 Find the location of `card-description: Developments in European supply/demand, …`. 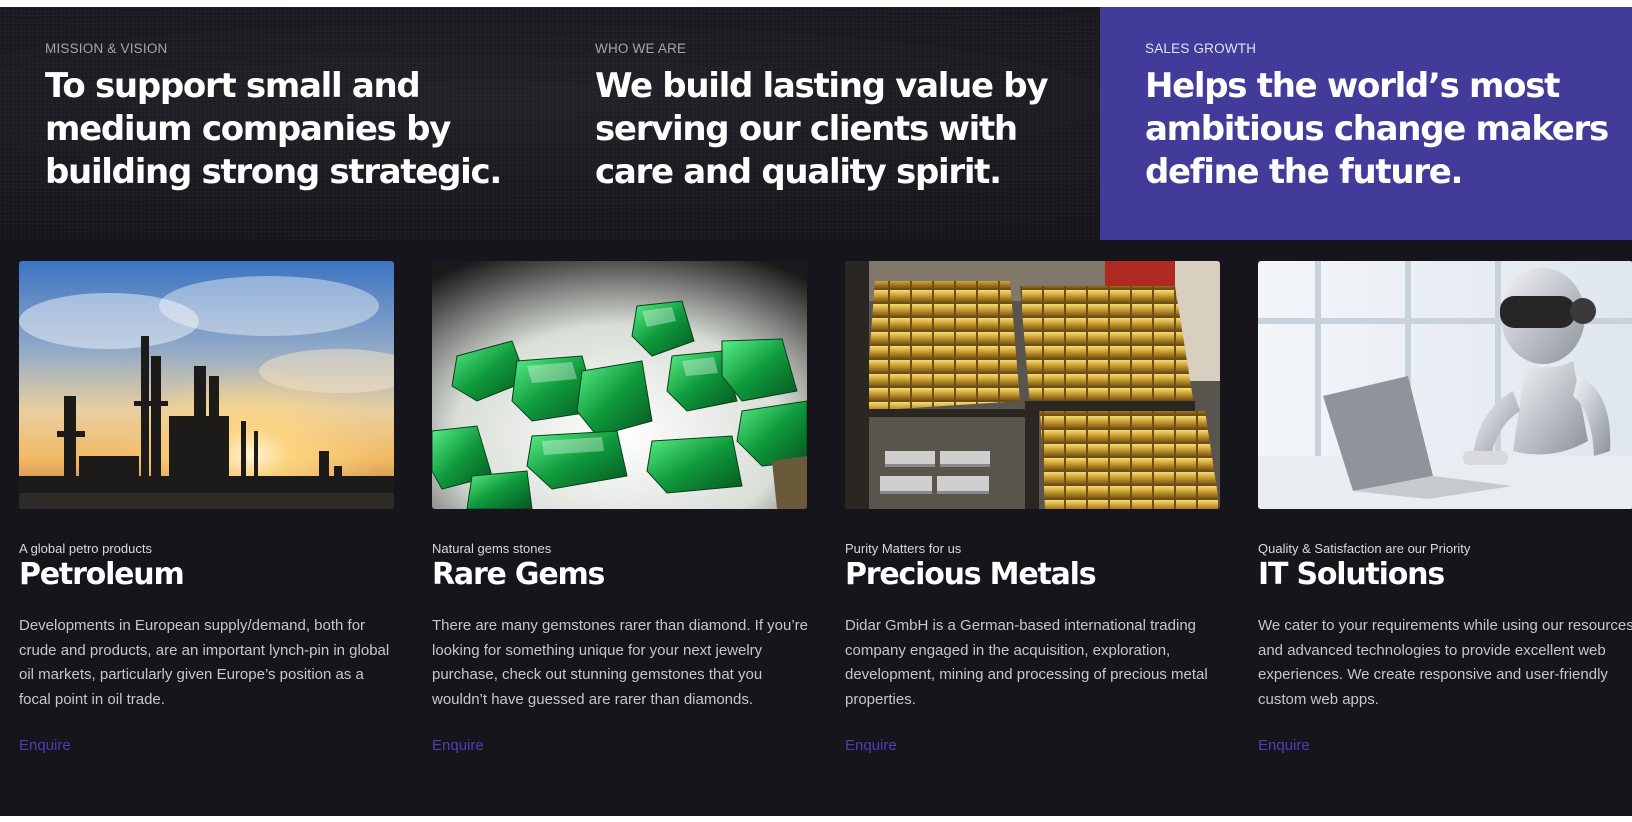

card-description: Developments in European supply/demand, … is located at coordinates (204, 662).